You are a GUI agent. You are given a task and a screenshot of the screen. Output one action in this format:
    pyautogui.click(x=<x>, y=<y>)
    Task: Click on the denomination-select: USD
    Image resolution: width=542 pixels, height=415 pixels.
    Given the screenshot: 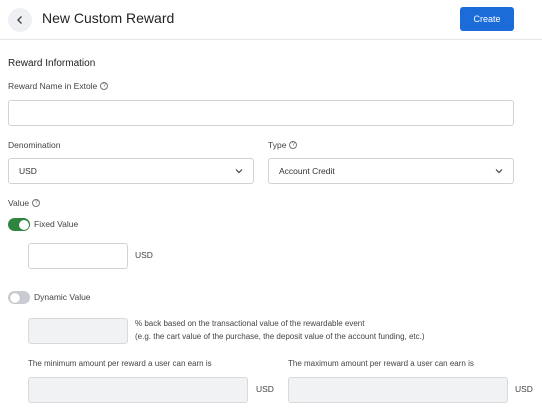 What is the action you would take?
    pyautogui.click(x=131, y=171)
    